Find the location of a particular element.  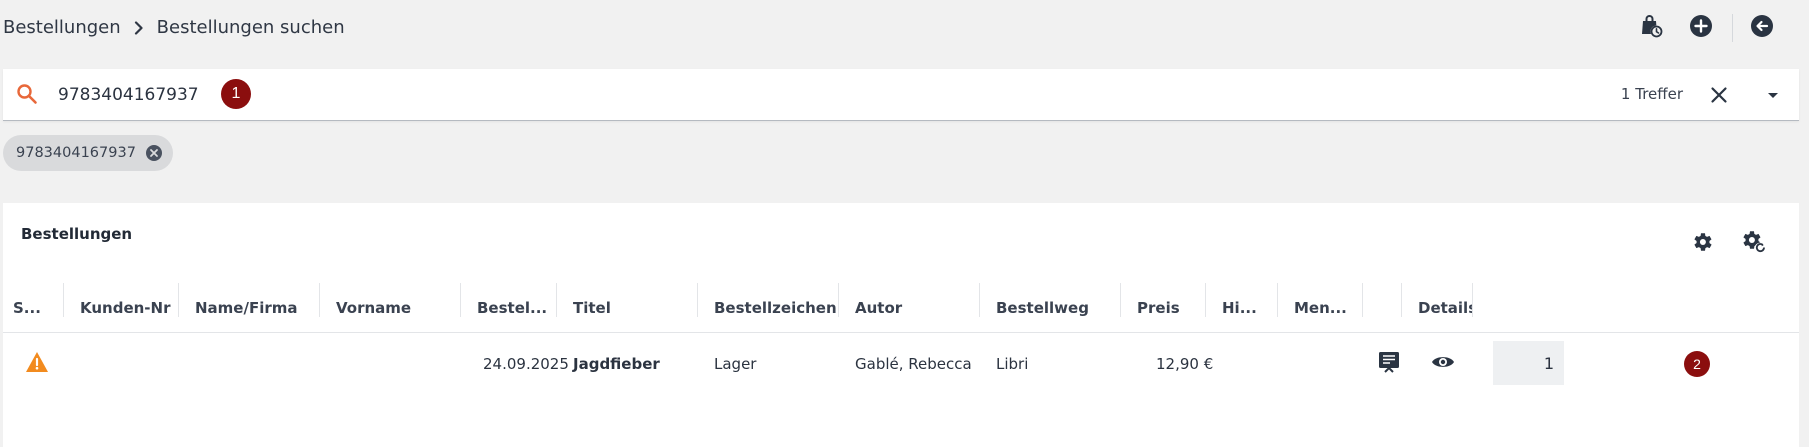

search-bar: 1 1 Treffer is located at coordinates (901, 95).